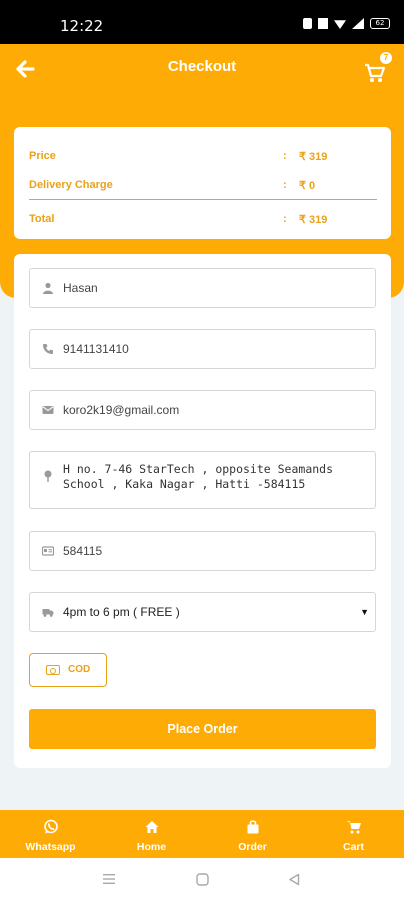  I want to click on nav-whatsapp-label: Whatsapp, so click(50, 847).